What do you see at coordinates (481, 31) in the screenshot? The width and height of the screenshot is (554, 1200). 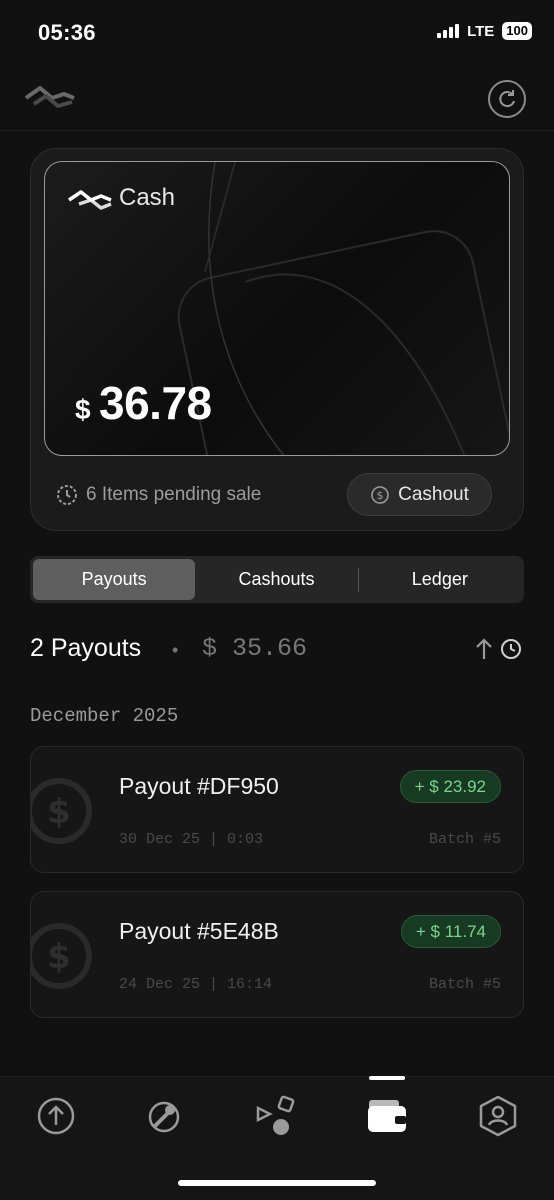 I see `network-label: LTE` at bounding box center [481, 31].